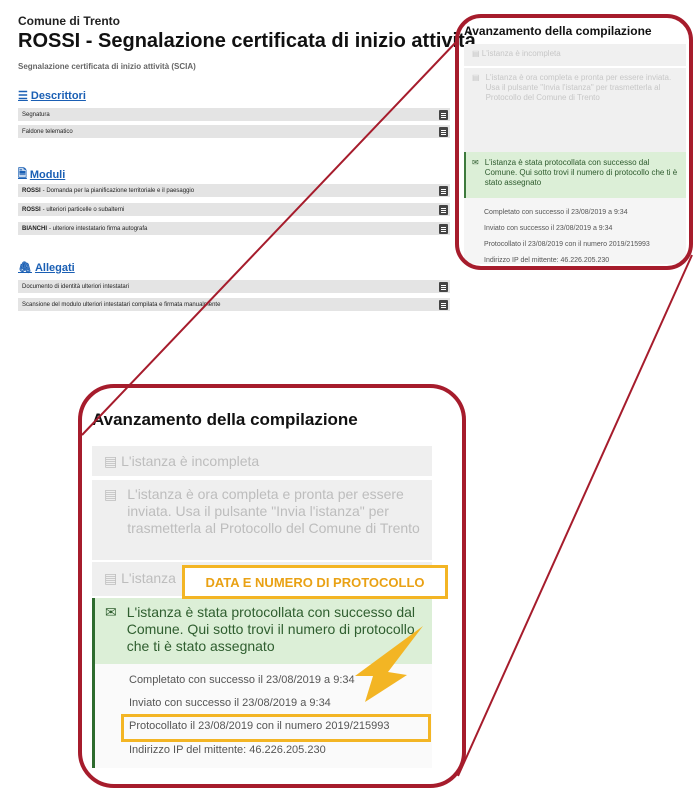 The height and width of the screenshot is (802, 700). Describe the element at coordinates (389, 664) in the screenshot. I see `arrow-icon` at that location.